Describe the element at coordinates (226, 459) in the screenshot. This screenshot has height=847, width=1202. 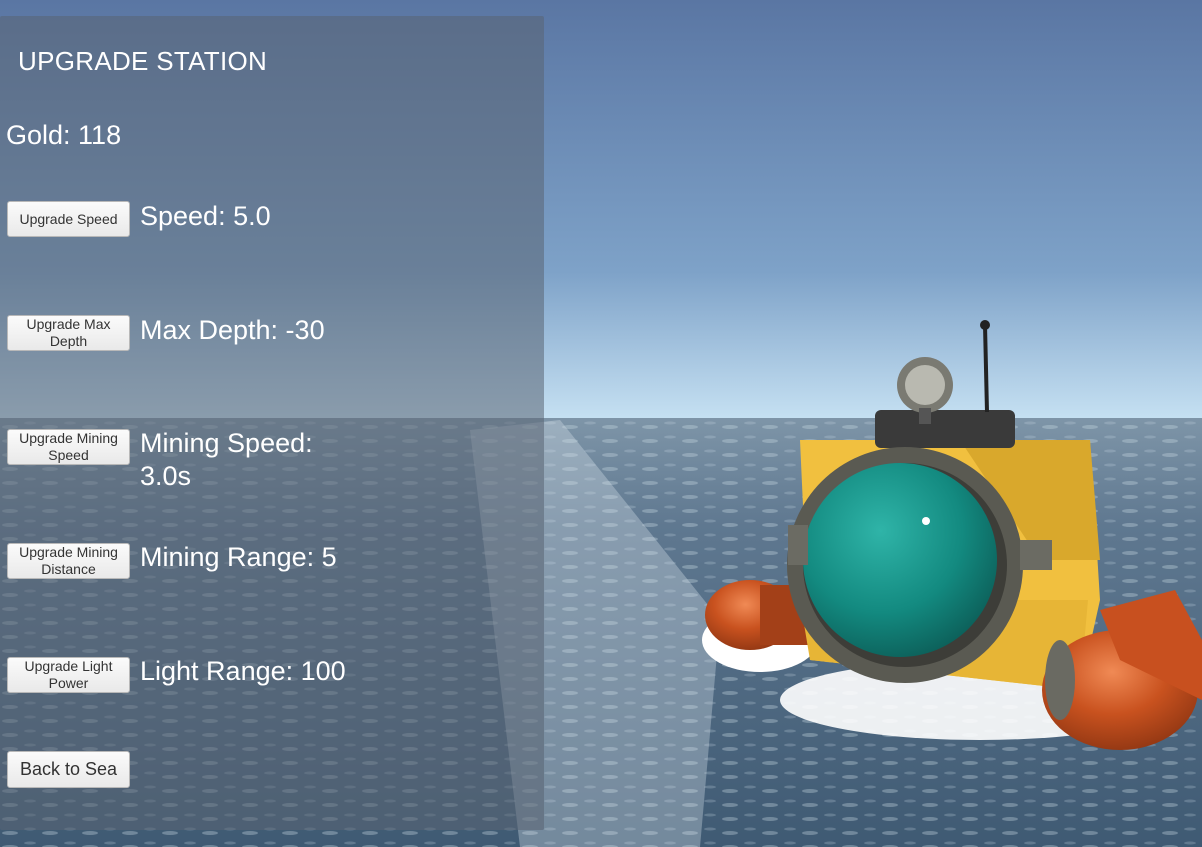
I see `mining-speed-stat: Mining Speed: 3.0s` at that location.